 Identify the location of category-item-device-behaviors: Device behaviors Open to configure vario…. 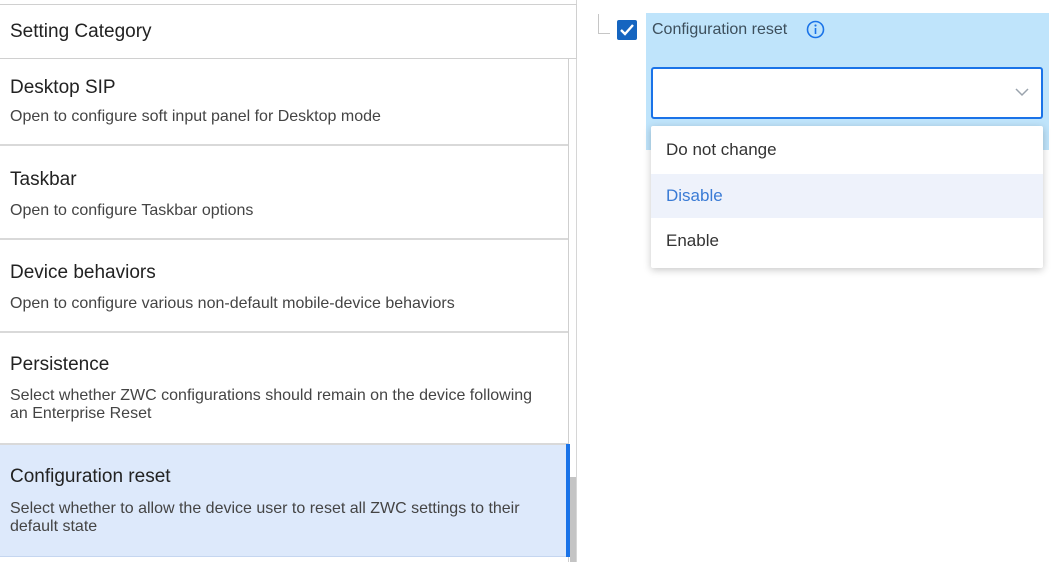
(284, 286).